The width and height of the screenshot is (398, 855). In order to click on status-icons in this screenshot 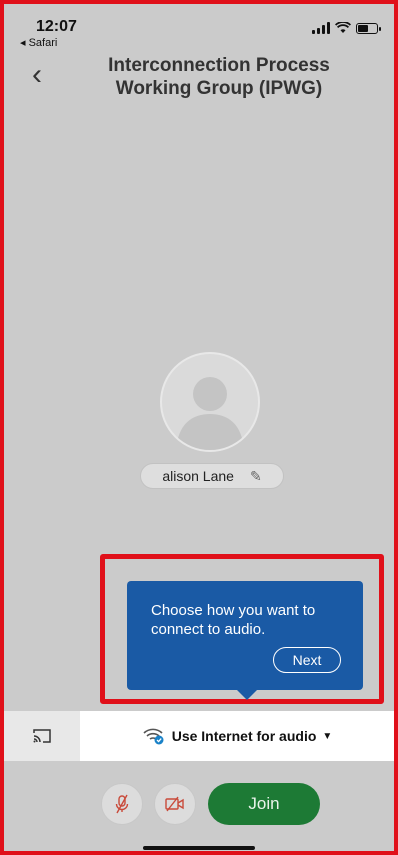, I will do `click(346, 28)`.